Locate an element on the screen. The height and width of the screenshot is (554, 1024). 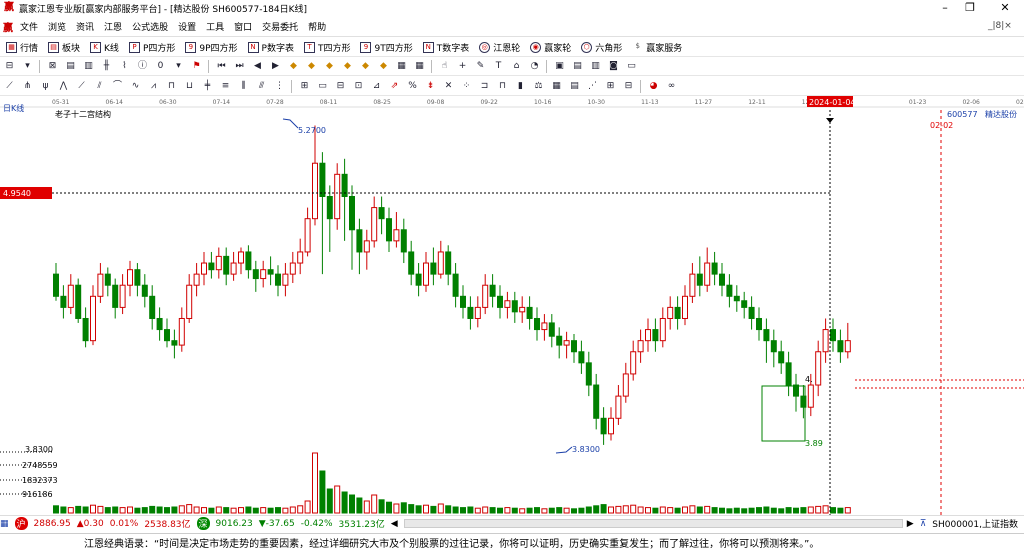
flag-icon: ⚑ is located at coordinates (196, 66).